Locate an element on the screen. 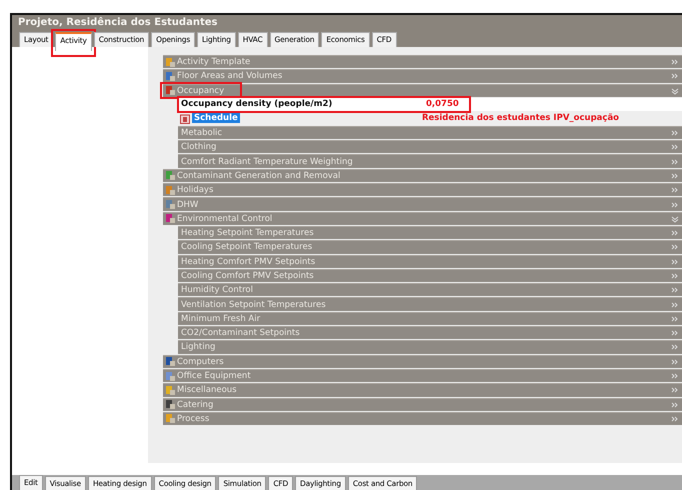 Image resolution: width=682 pixels, height=490 pixels. subsection-label: Comfort Radiant Temperature Weighting is located at coordinates (267, 161).